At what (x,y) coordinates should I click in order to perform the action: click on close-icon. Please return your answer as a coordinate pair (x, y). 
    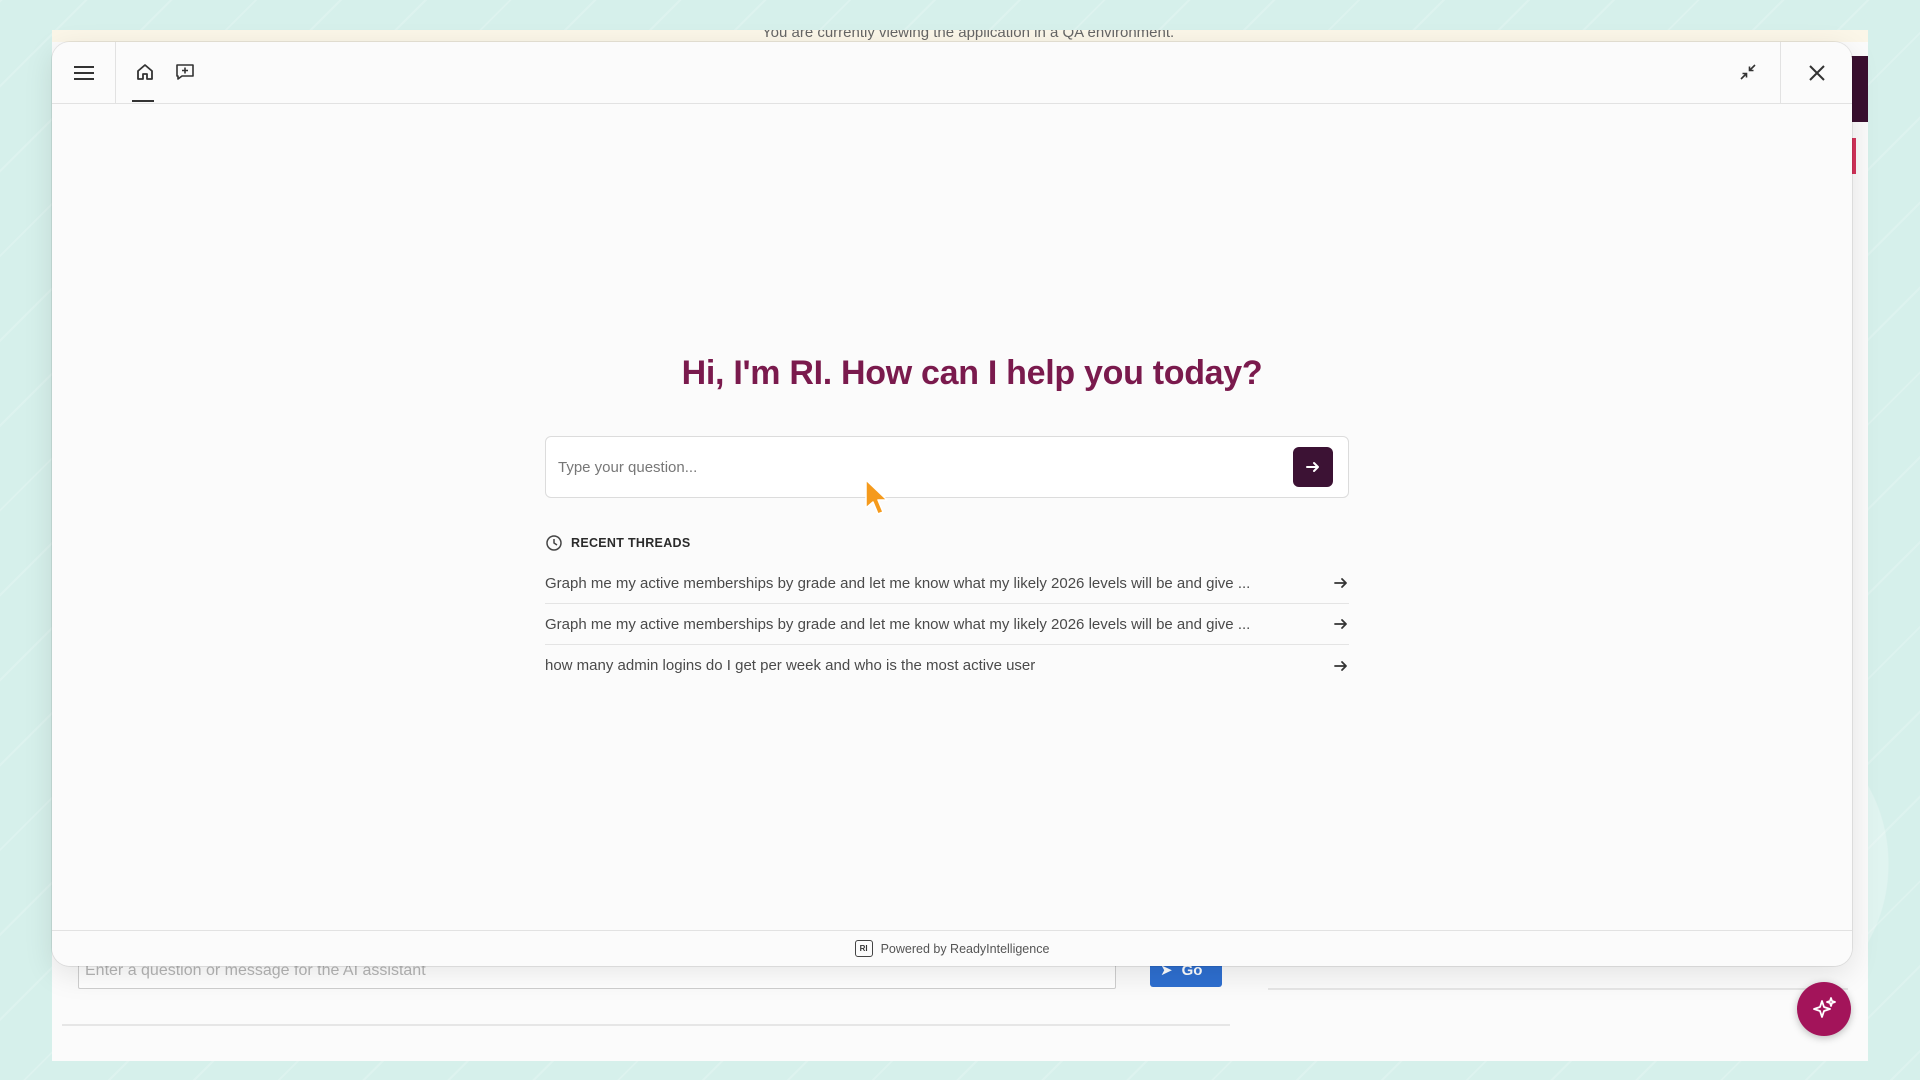
    Looking at the image, I should click on (1816, 73).